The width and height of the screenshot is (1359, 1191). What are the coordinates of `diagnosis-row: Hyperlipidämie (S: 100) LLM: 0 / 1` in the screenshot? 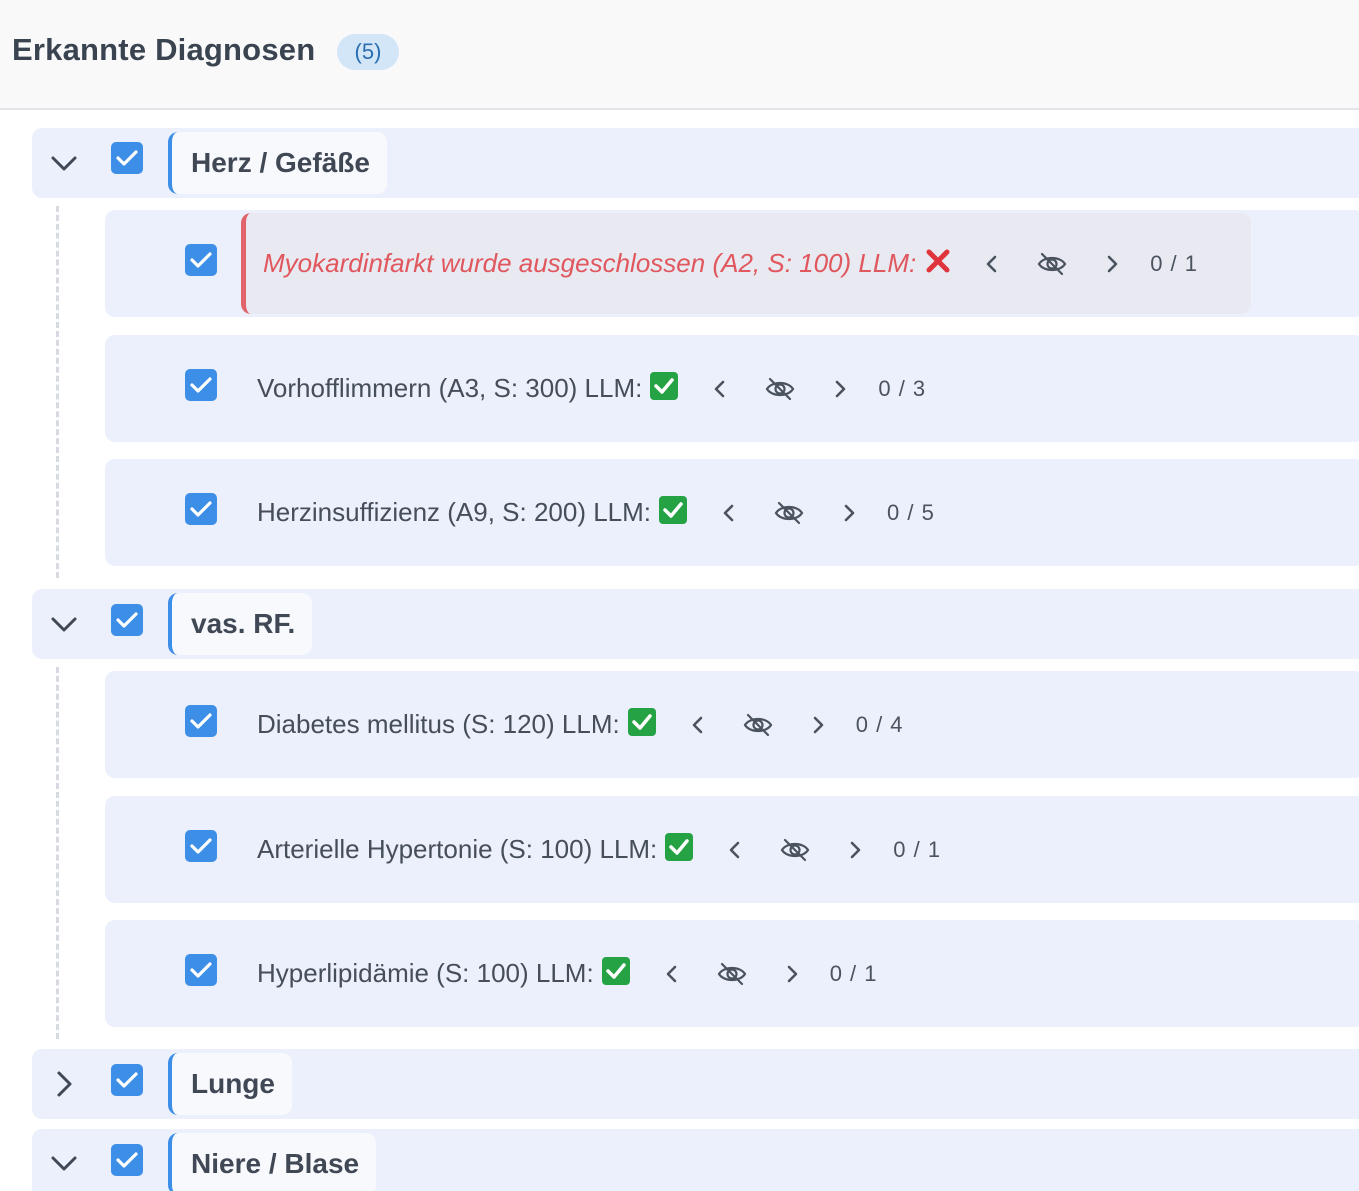 It's located at (732, 973).